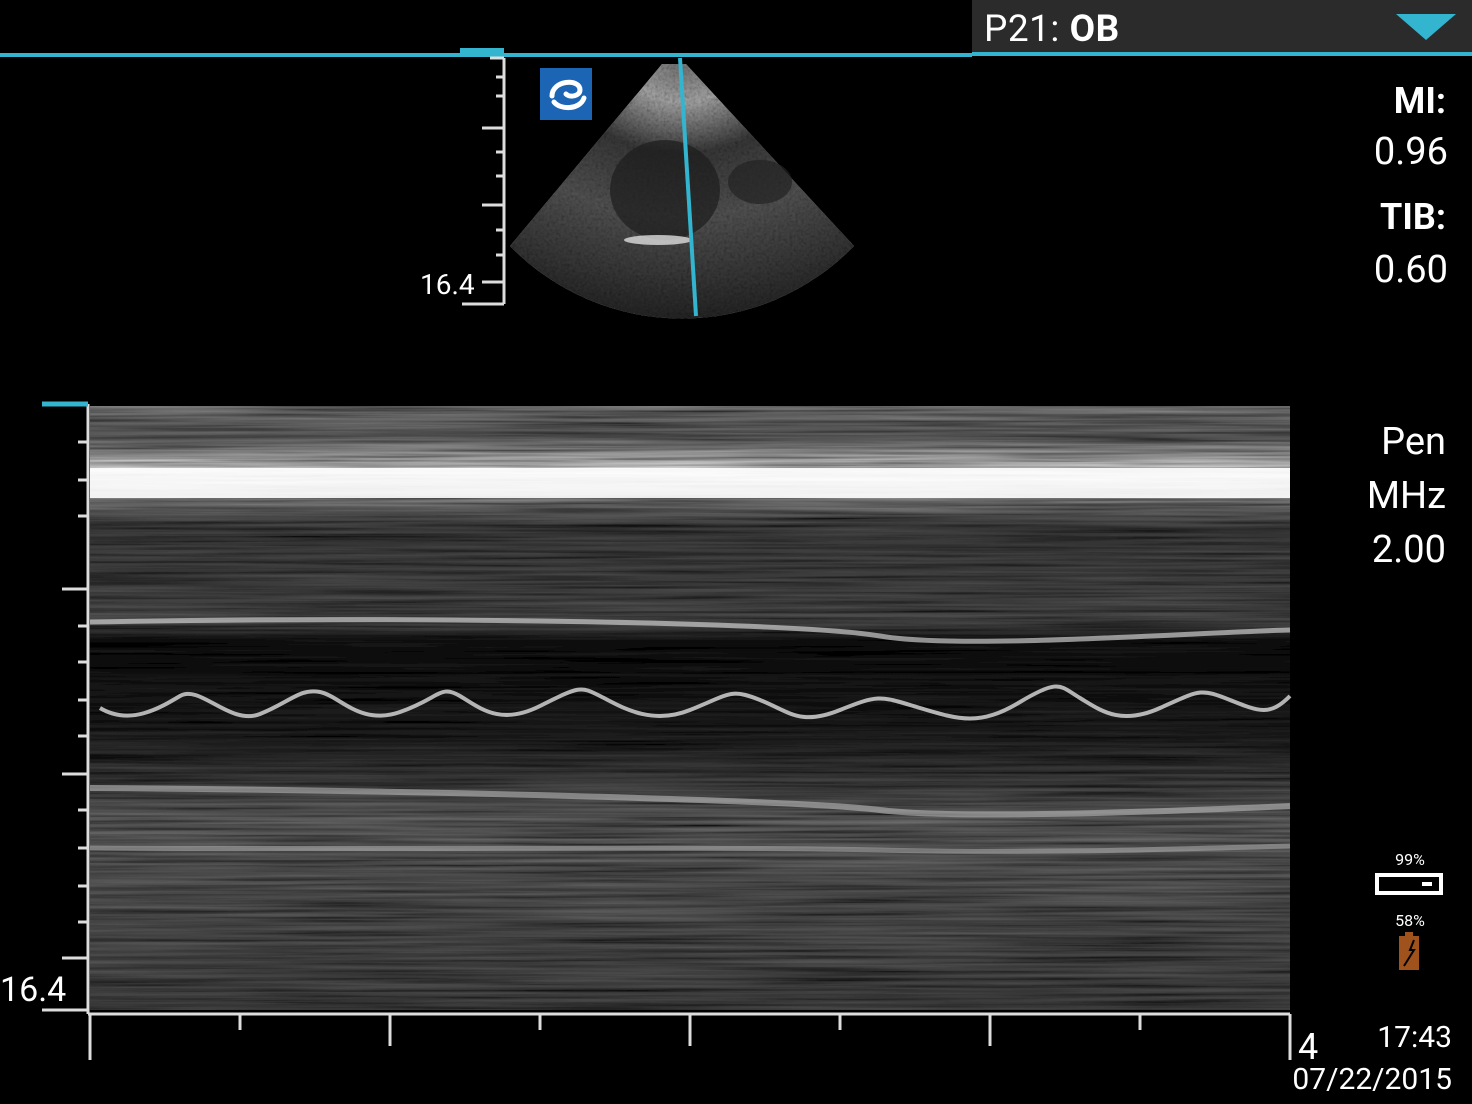 This screenshot has width=1472, height=1104. Describe the element at coordinates (1410, 152) in the screenshot. I see `mi-value: 0.96` at that location.